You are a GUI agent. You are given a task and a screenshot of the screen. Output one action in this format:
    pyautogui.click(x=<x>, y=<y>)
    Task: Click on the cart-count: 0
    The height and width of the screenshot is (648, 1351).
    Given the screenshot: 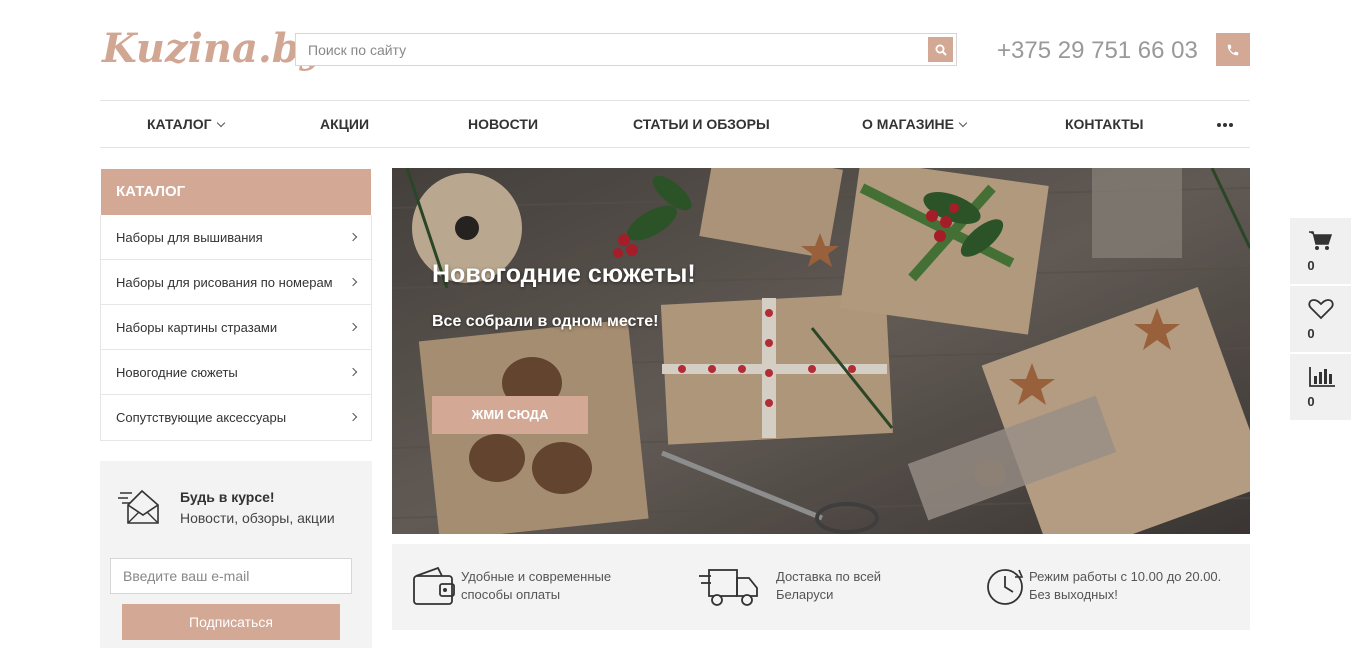 What is the action you would take?
    pyautogui.click(x=1311, y=265)
    